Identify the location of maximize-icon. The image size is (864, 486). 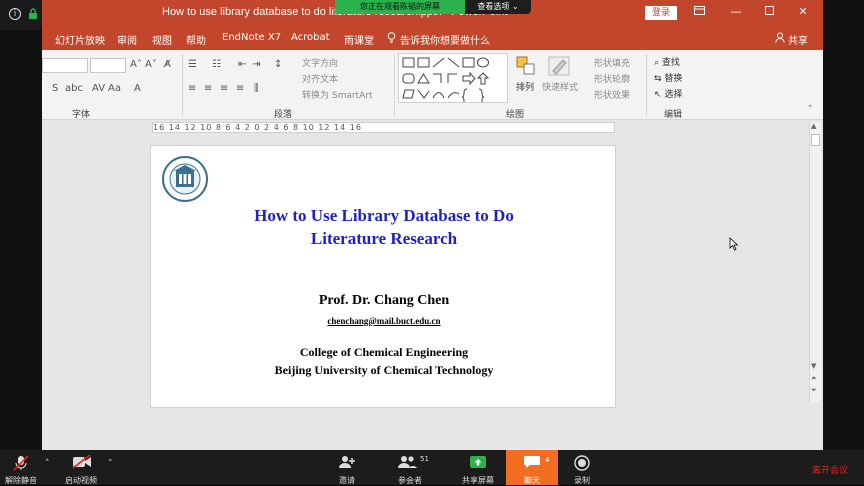
(769, 12).